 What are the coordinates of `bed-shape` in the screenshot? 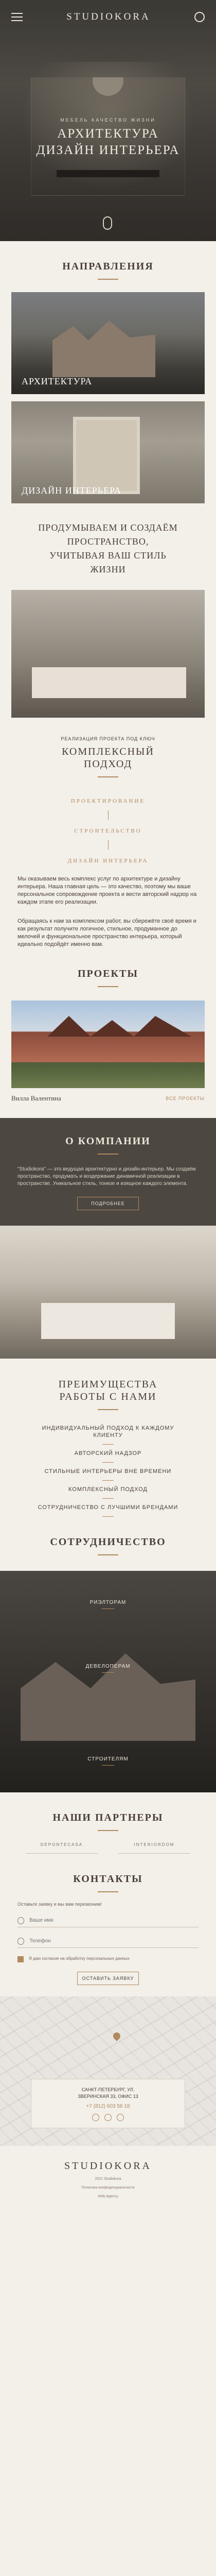 It's located at (108, 1321).